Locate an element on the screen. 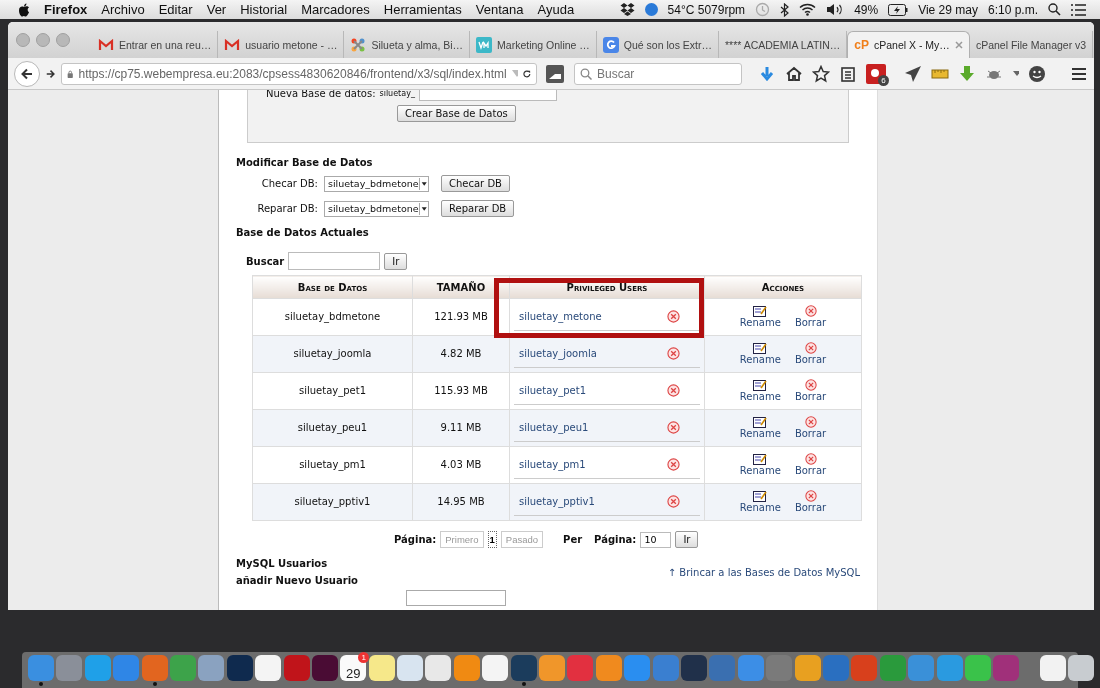 This screenshot has width=1100, height=688. menu-item: Archivo is located at coordinates (123, 9).